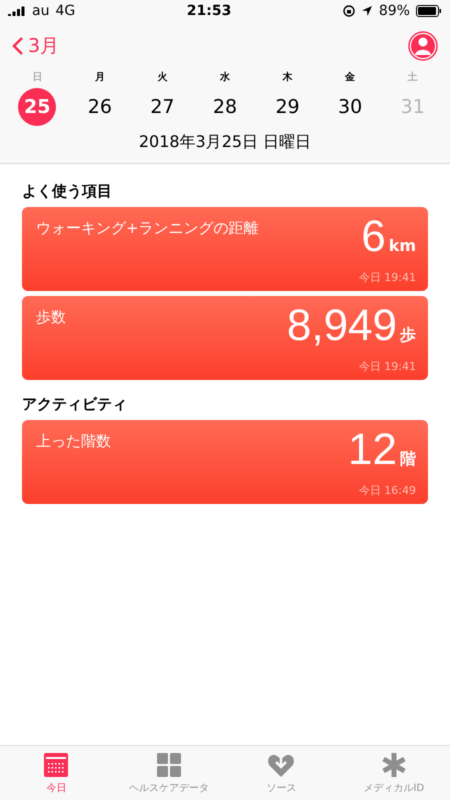  I want to click on asterisk-icon, so click(393, 765).